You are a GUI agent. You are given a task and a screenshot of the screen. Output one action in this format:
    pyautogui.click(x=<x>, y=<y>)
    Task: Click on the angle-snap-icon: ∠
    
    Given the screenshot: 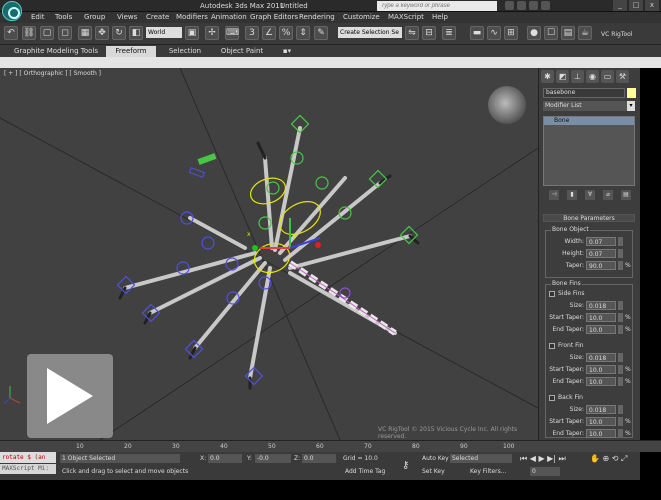 What is the action you would take?
    pyautogui.click(x=269, y=33)
    